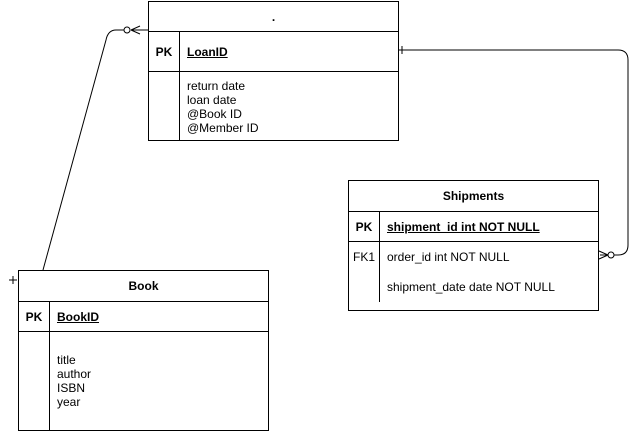  I want to click on shipments-date-row: shipment_date date NOT NULL, so click(473, 287).